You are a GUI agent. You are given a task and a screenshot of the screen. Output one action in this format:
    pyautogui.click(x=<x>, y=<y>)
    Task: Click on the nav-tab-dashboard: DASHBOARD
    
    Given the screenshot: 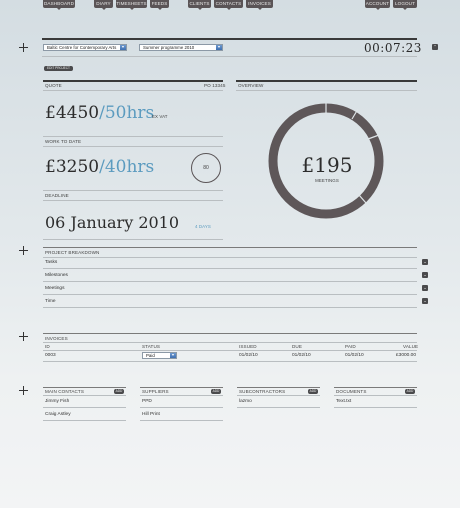 What is the action you would take?
    pyautogui.click(x=59, y=5)
    